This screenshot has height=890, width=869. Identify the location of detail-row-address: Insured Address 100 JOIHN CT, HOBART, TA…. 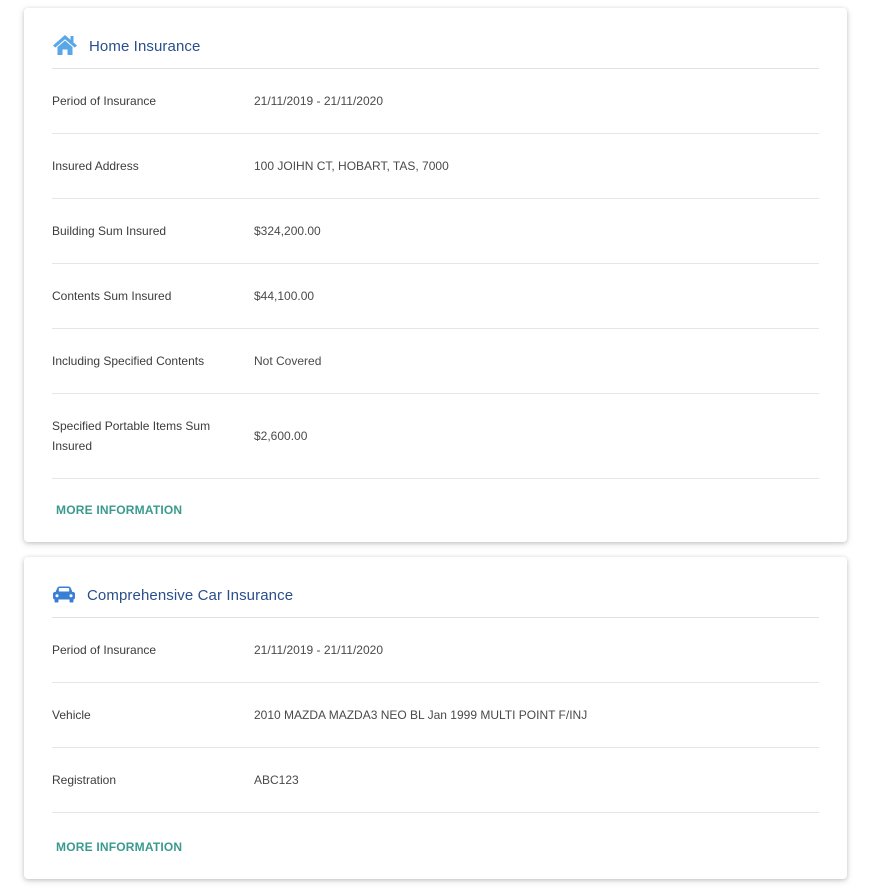
(435, 166).